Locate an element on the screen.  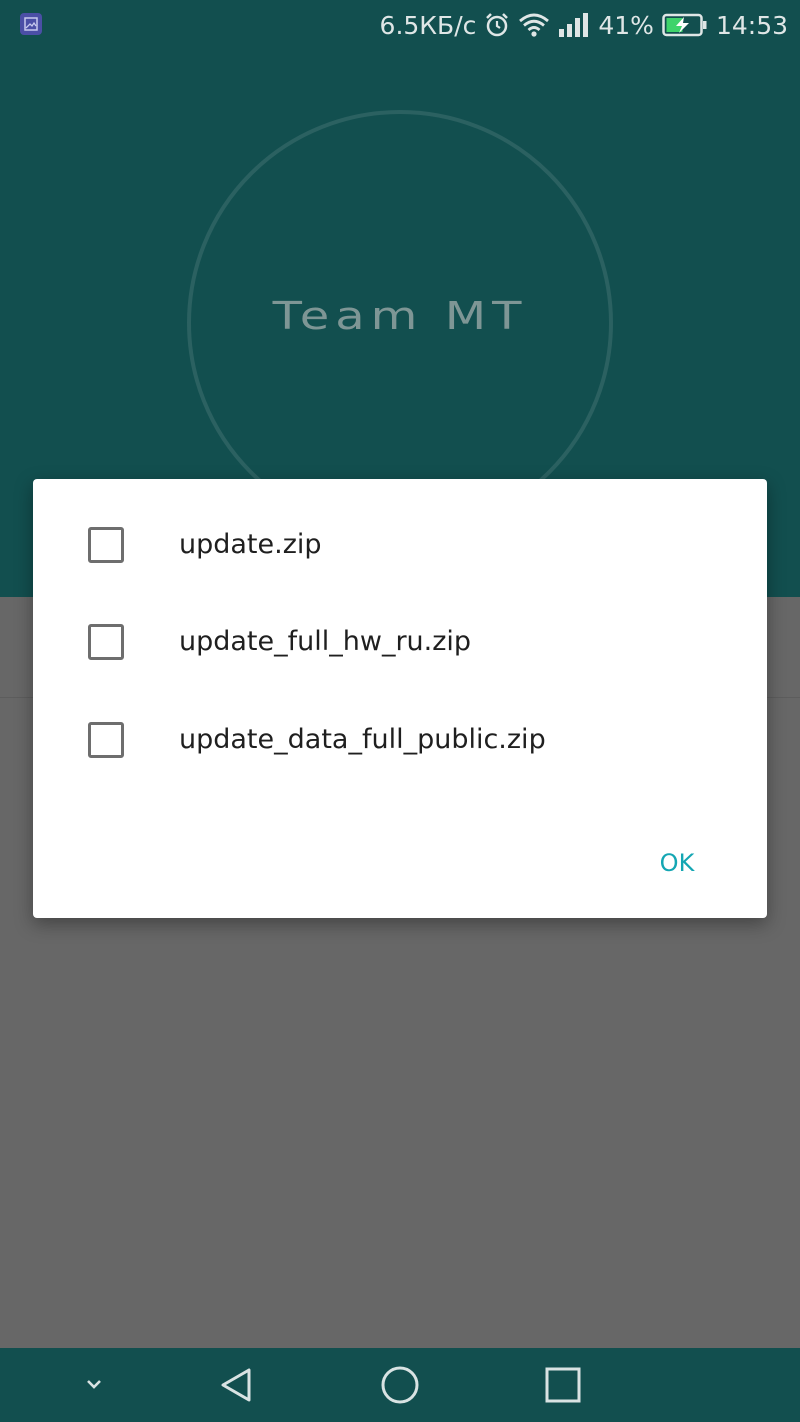
clock: 14:53 is located at coordinates (751, 25).